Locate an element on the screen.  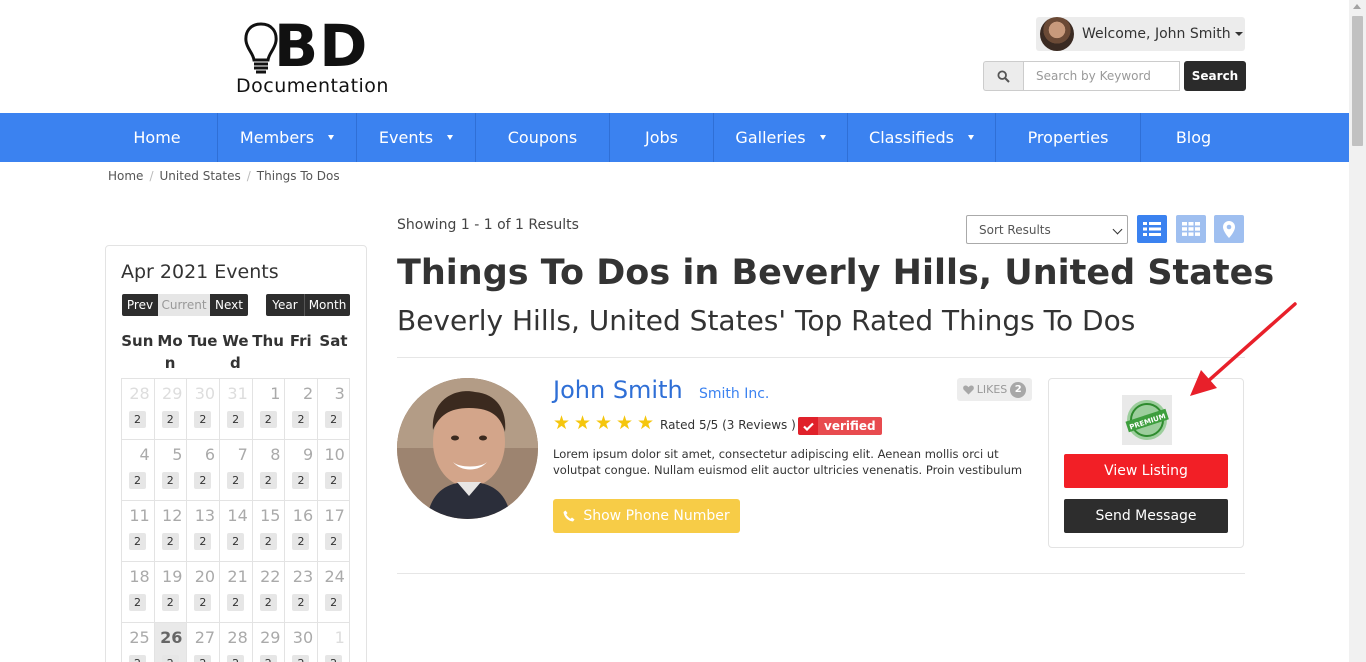
calendar-day: 13 2 is located at coordinates (202, 531).